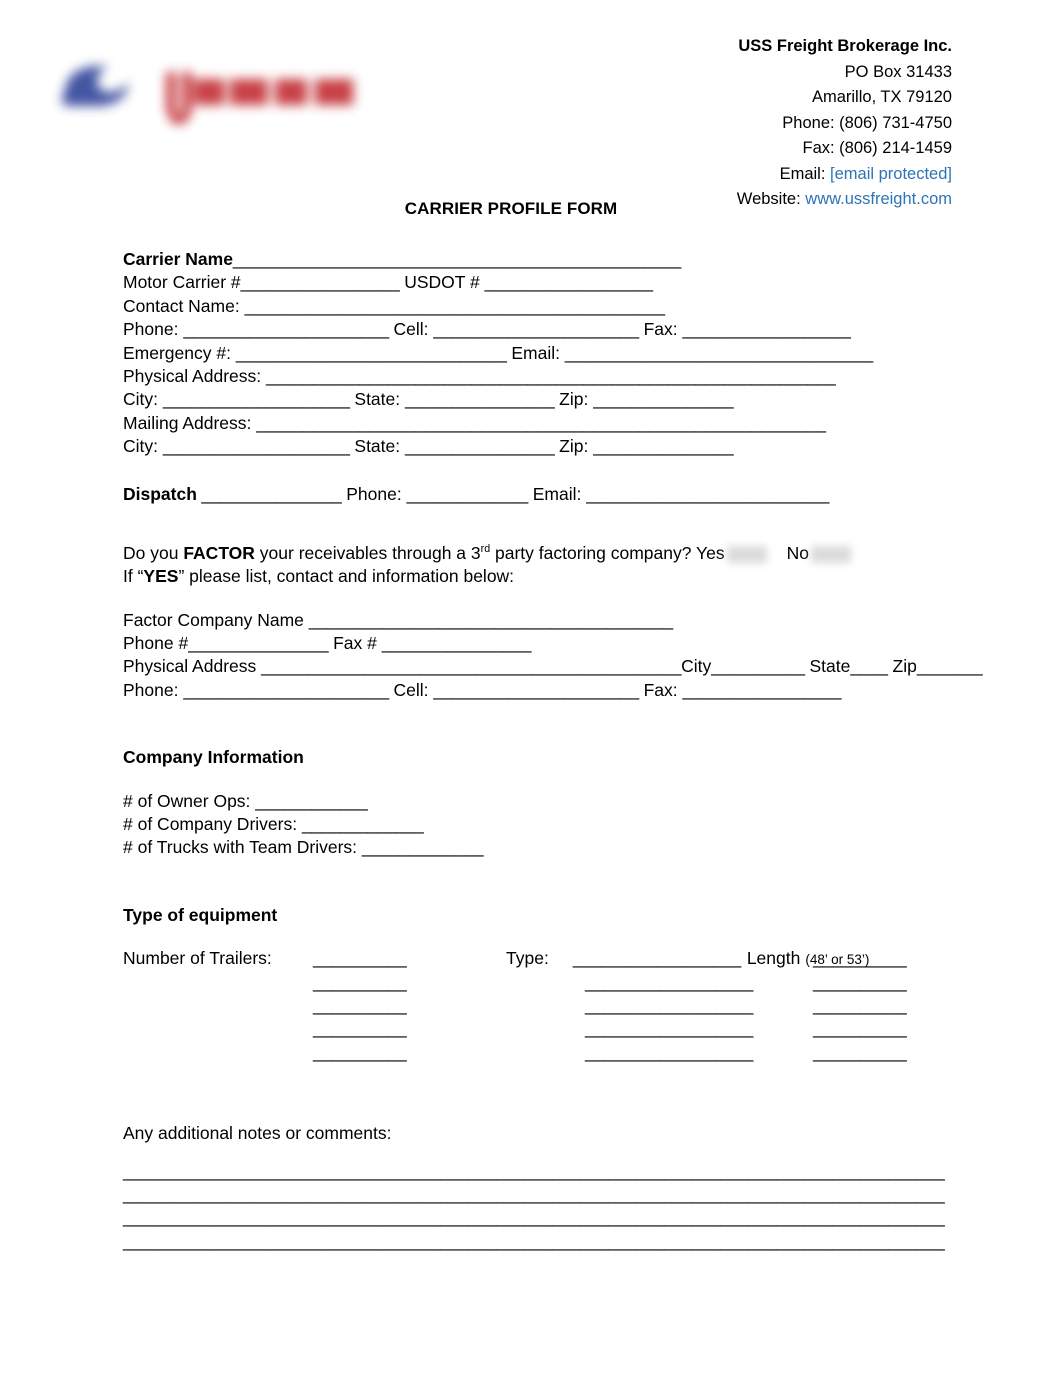 This screenshot has height=1376, width=1062. What do you see at coordinates (660, 689) in the screenshot?
I see `factor-fax2-label: Fax:` at bounding box center [660, 689].